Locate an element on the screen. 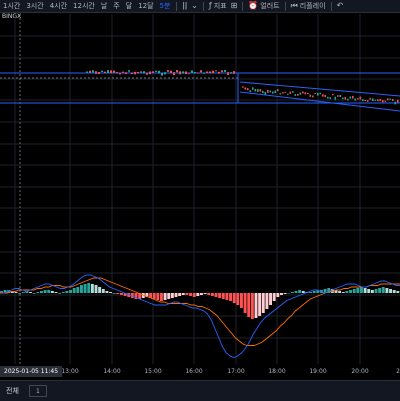 This screenshot has width=400, height=401. channel-line is located at coordinates (319, 101).